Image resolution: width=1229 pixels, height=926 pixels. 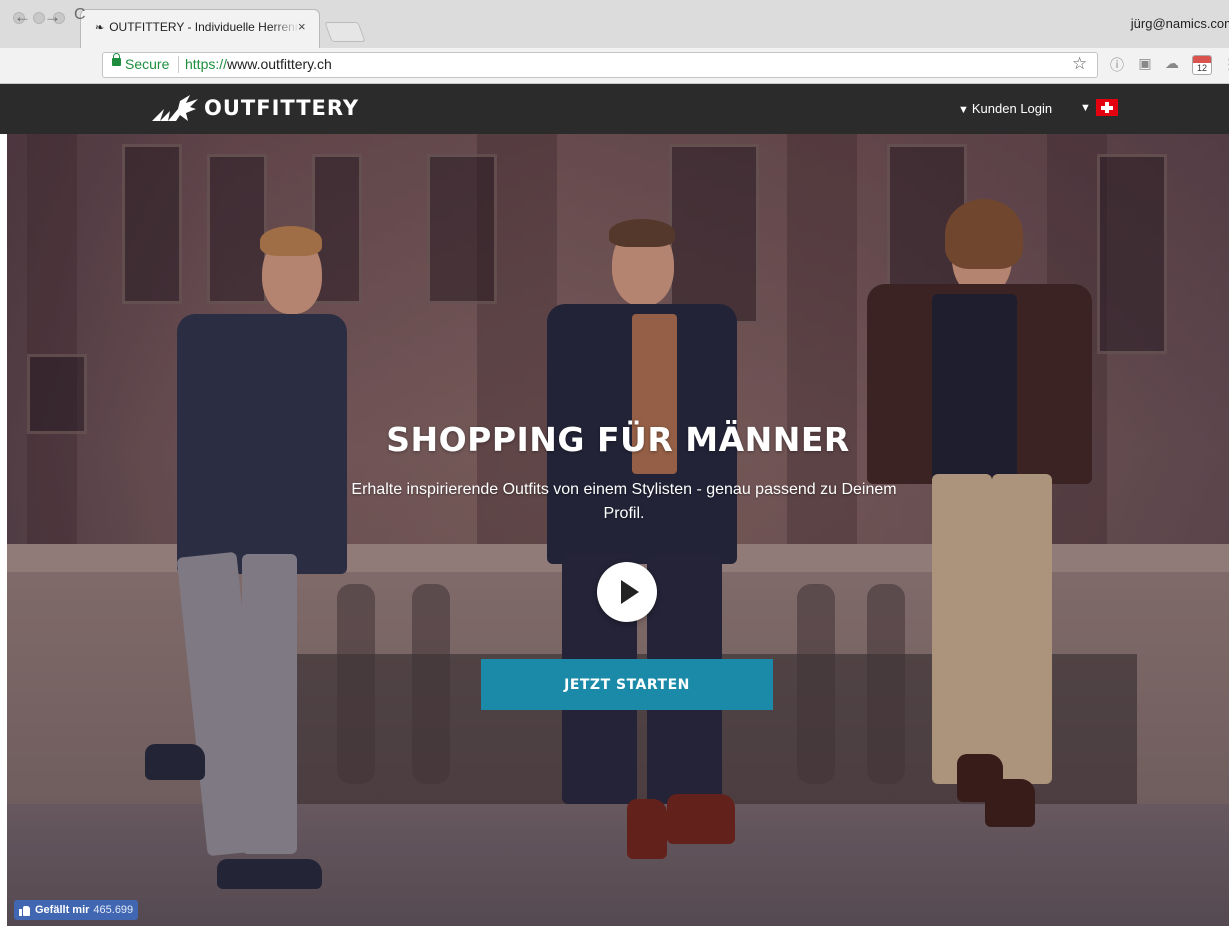 What do you see at coordinates (62, 910) in the screenshot?
I see `like-label: Gefällt mir` at bounding box center [62, 910].